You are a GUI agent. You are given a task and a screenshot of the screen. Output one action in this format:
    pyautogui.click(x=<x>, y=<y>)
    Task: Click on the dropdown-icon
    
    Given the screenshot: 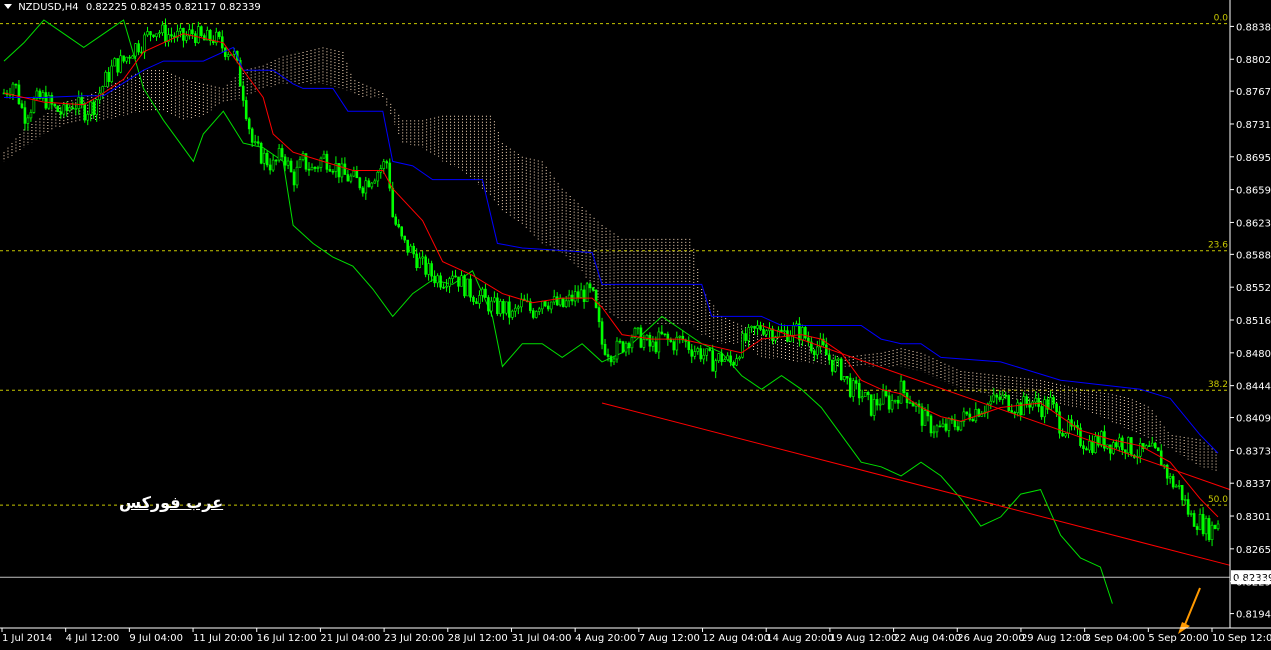 What is the action you would take?
    pyautogui.click(x=8, y=6)
    